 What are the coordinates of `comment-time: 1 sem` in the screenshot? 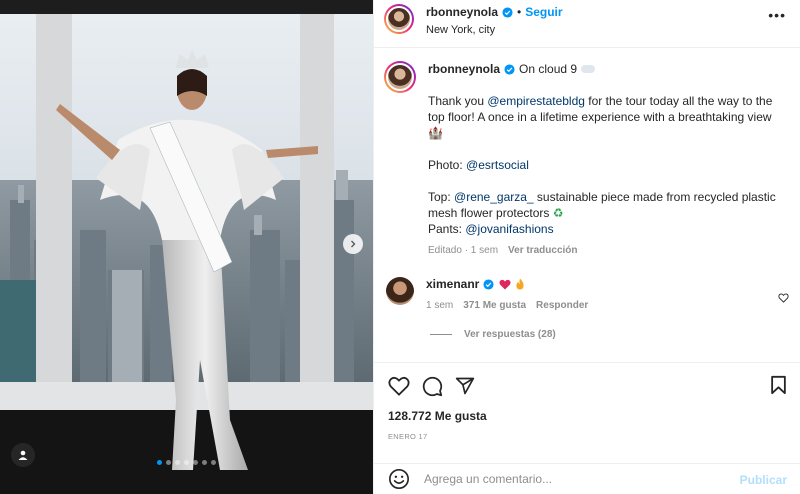 It's located at (440, 305).